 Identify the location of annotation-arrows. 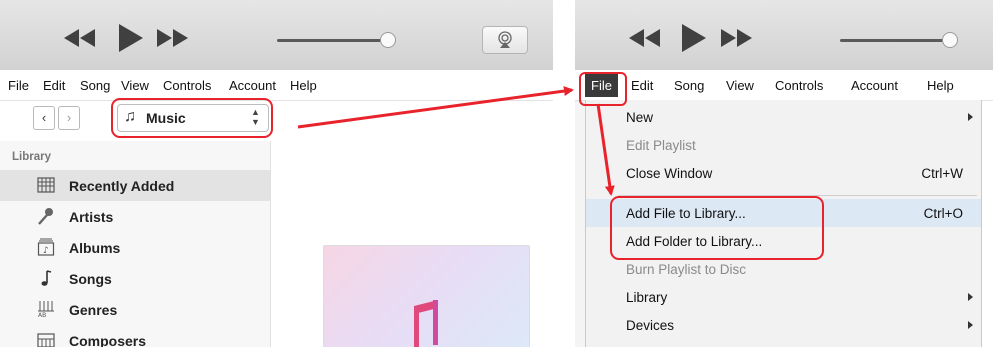
(456, 141).